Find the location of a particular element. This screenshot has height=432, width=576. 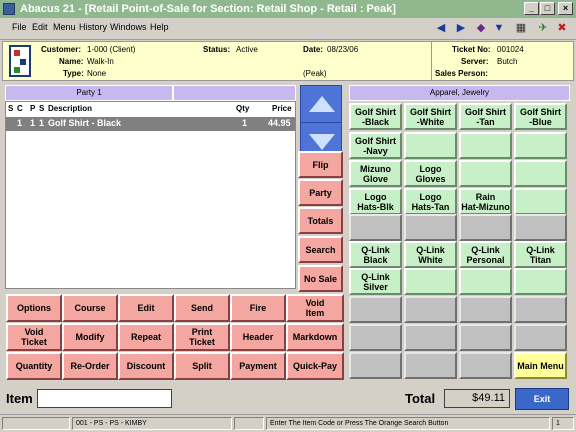

exit-door-icon: ✖ is located at coordinates (562, 28).